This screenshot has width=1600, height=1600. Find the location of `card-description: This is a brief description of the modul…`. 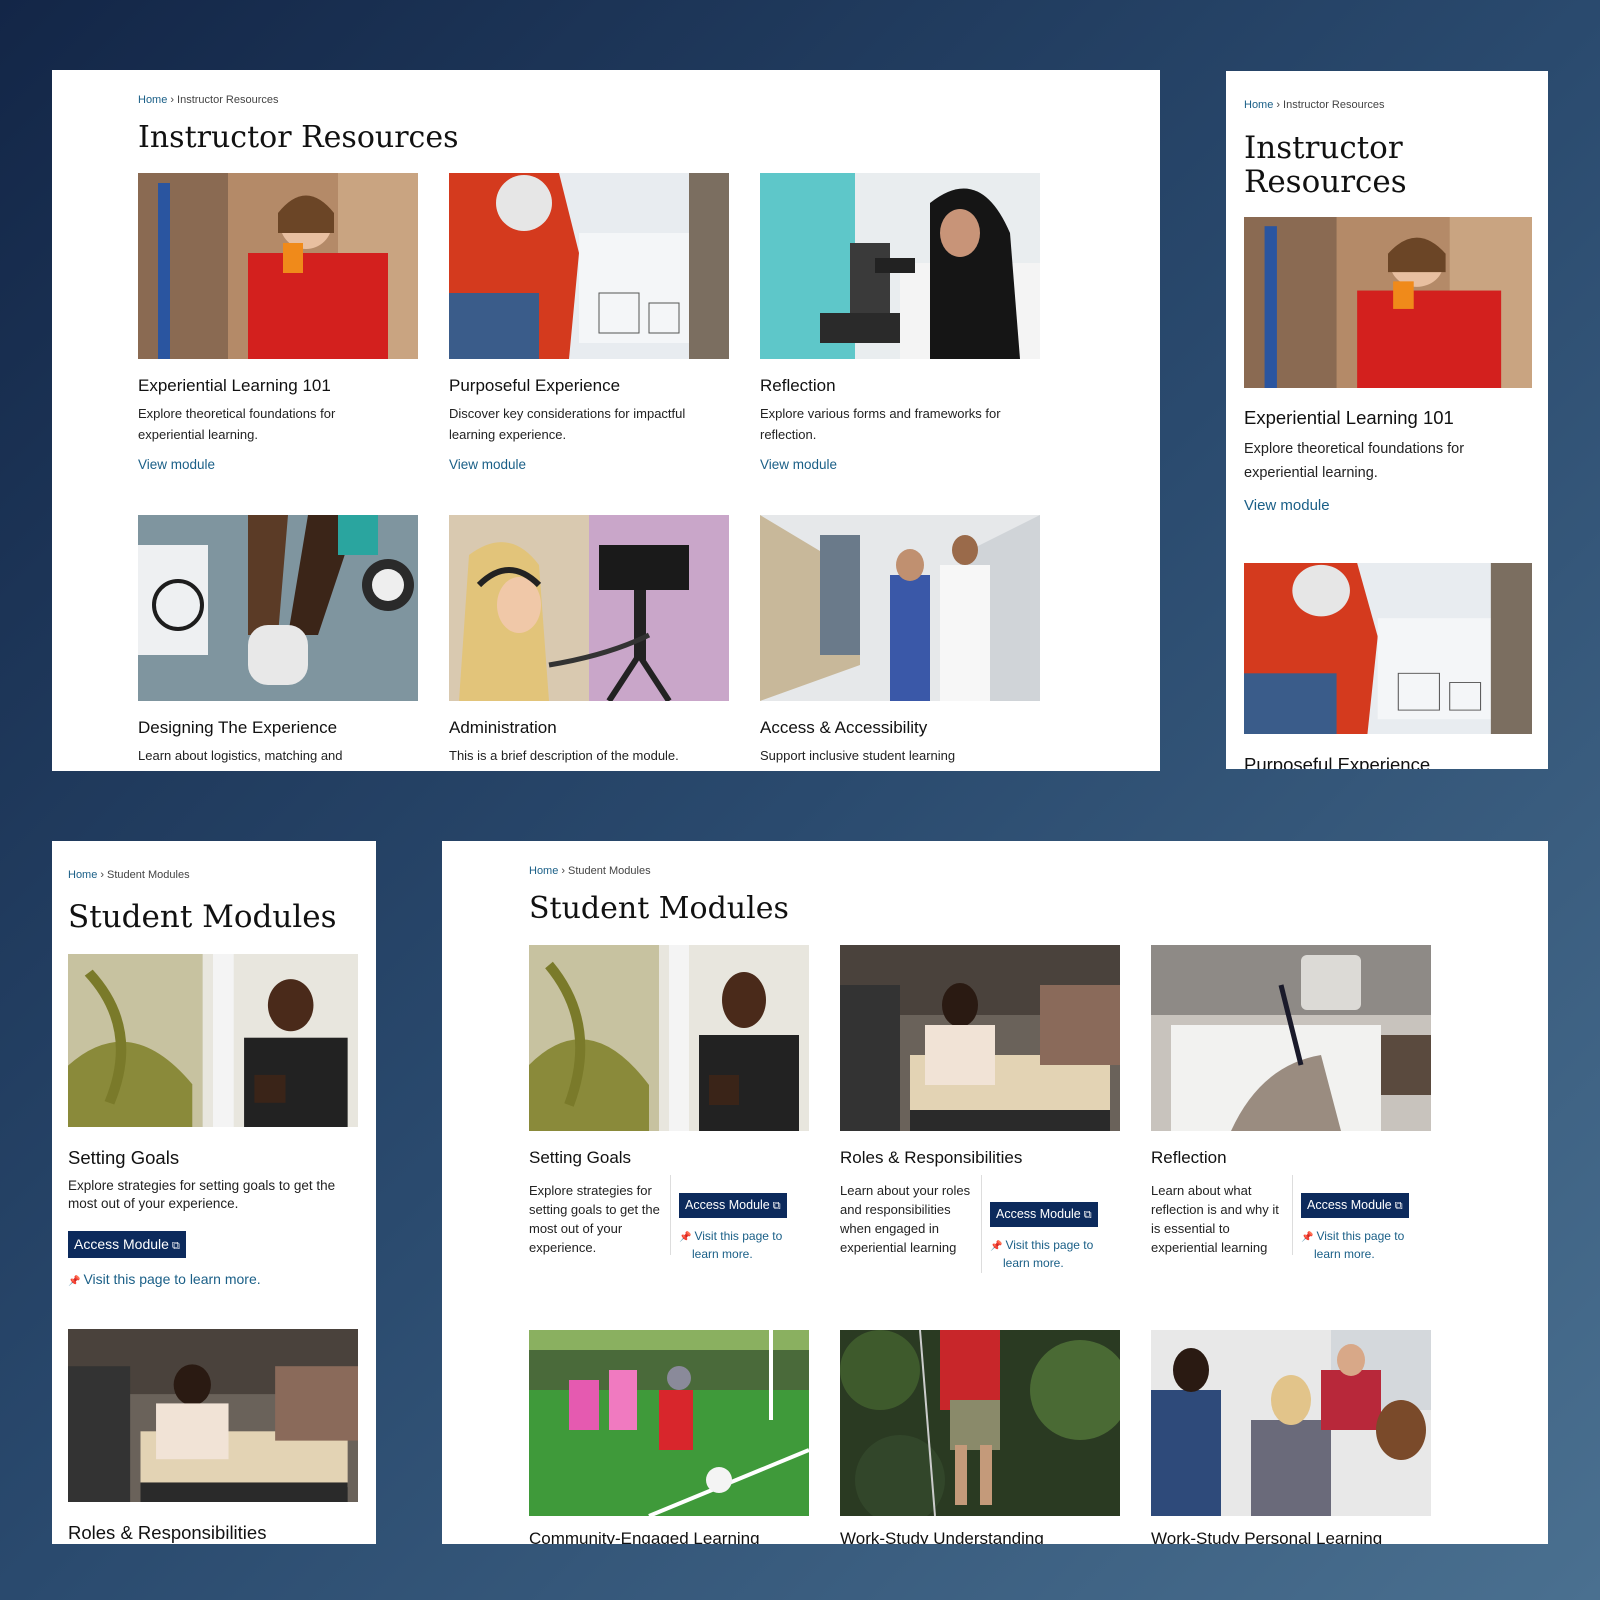

card-description: This is a brief description of the modul… is located at coordinates (564, 755).